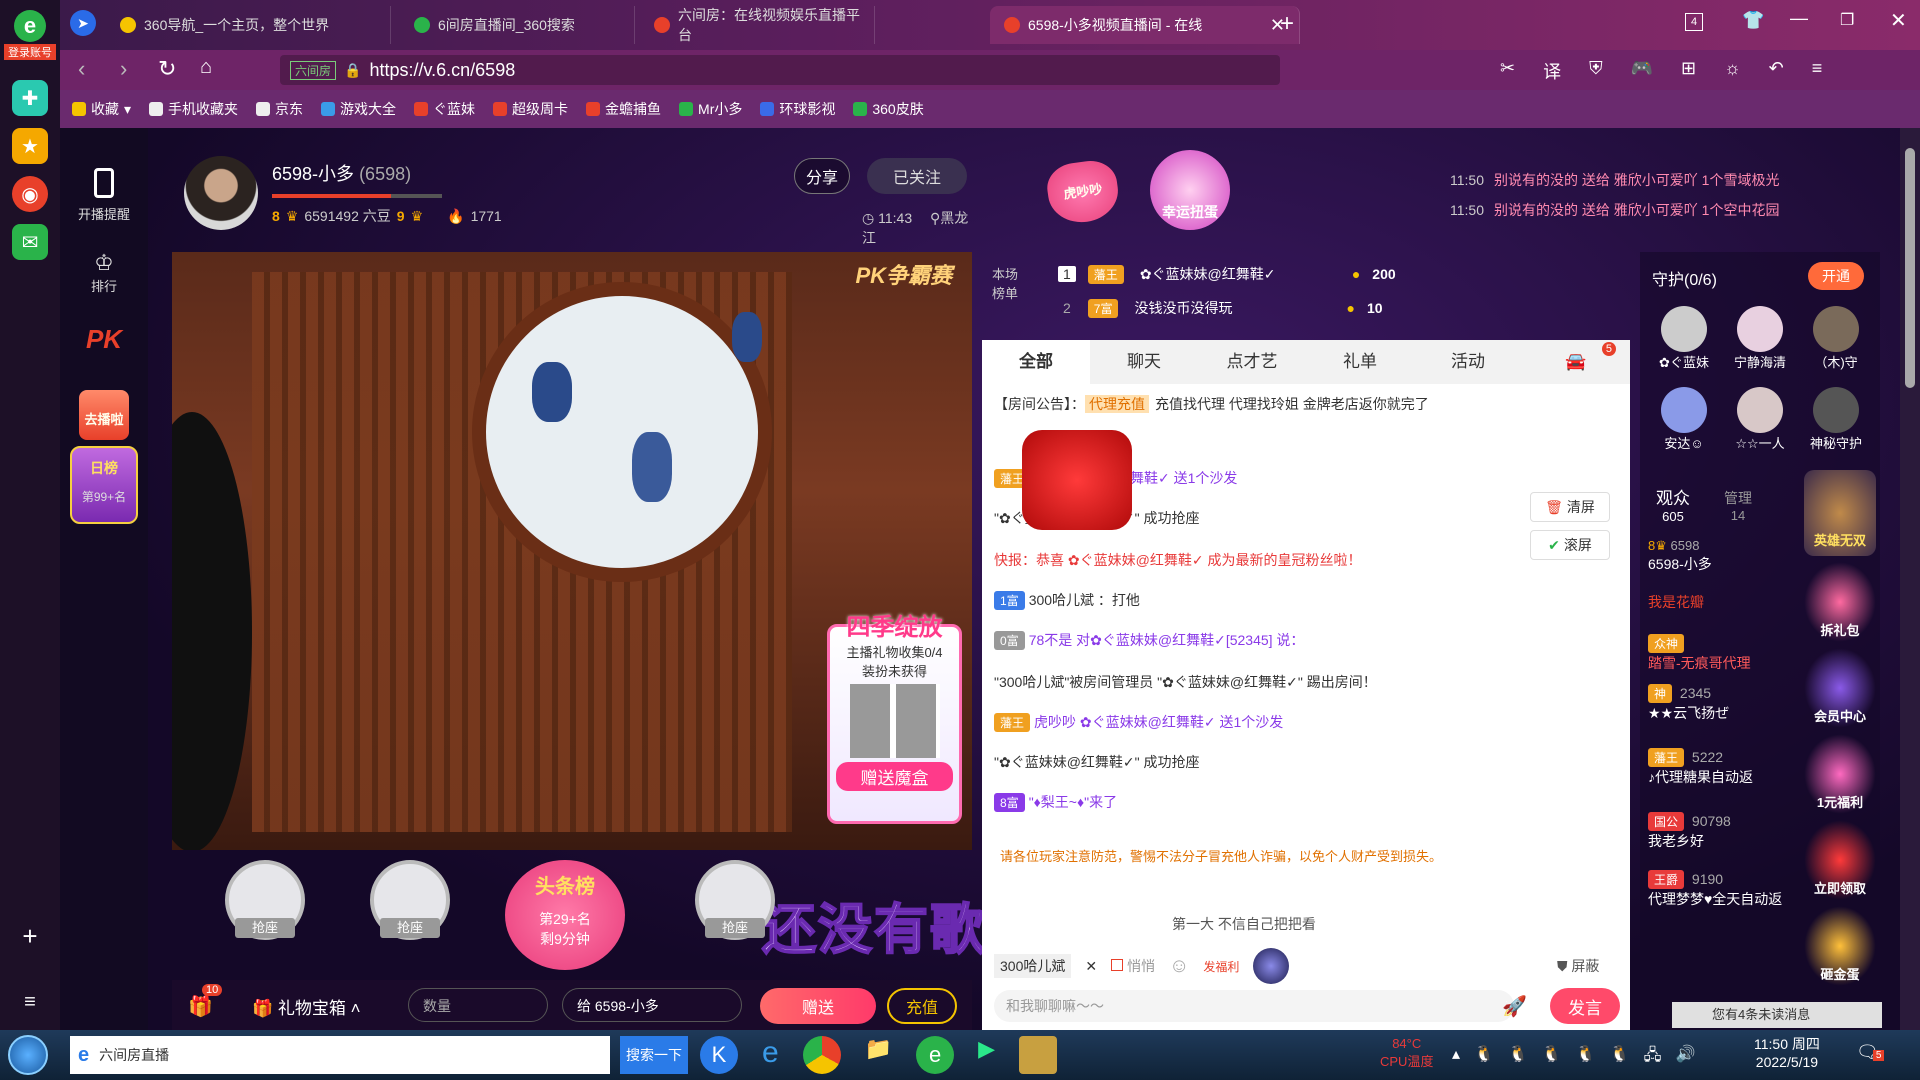 This screenshot has height=1080, width=1920. I want to click on give-button: 赠送, so click(818, 1006).